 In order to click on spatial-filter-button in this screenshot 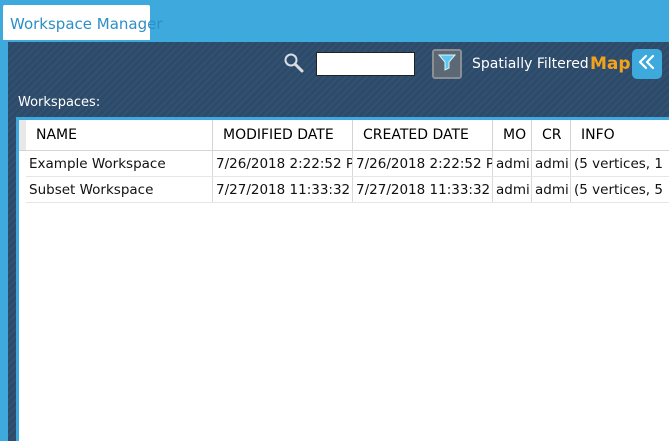, I will do `click(447, 64)`.